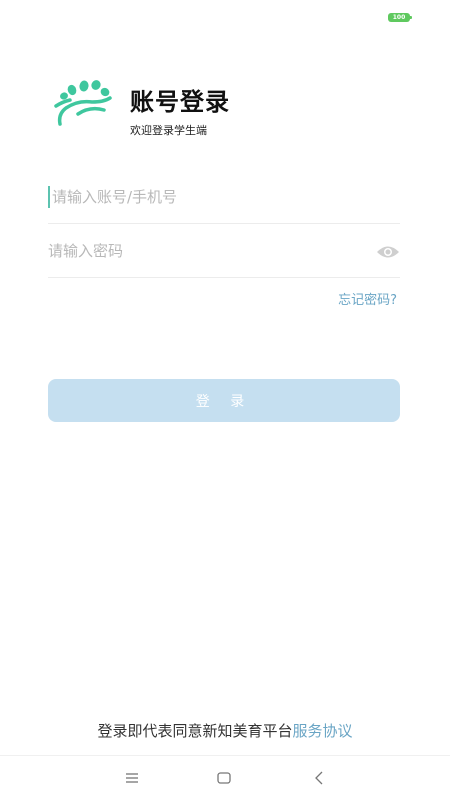 This screenshot has height=800, width=450. Describe the element at coordinates (49, 197) in the screenshot. I see `text-cursor` at that location.